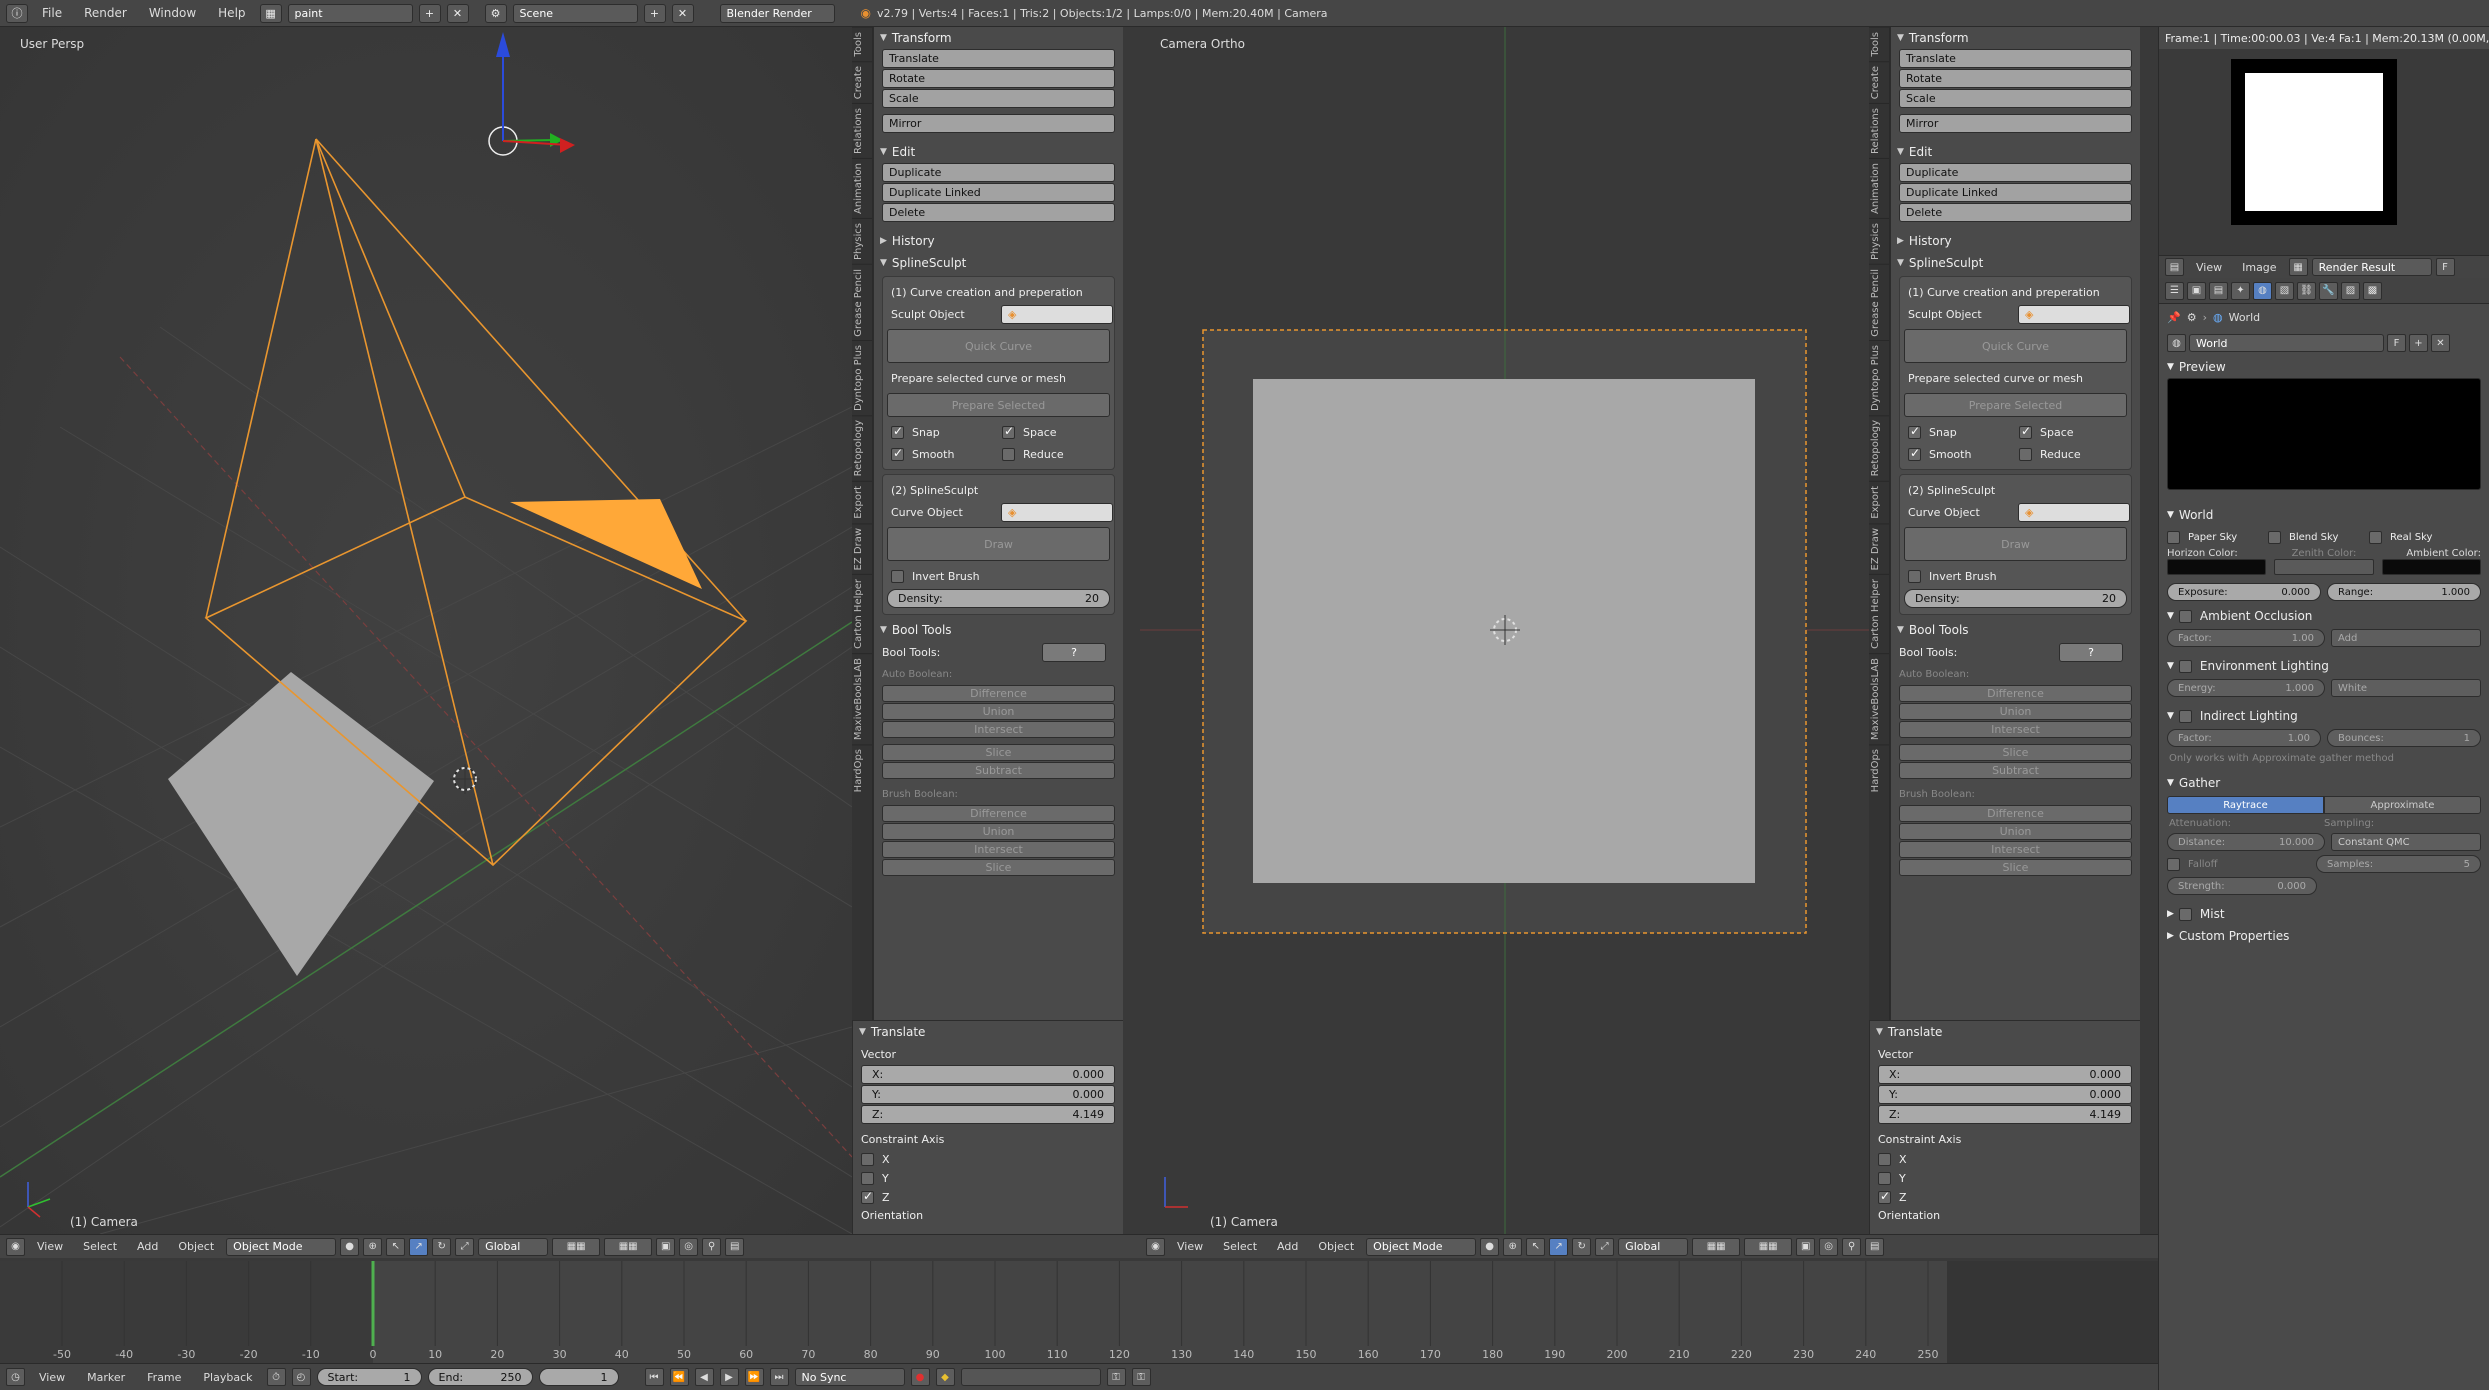 The height and width of the screenshot is (1390, 2489). I want to click on properties-editor-icon: ☰, so click(2174, 290).